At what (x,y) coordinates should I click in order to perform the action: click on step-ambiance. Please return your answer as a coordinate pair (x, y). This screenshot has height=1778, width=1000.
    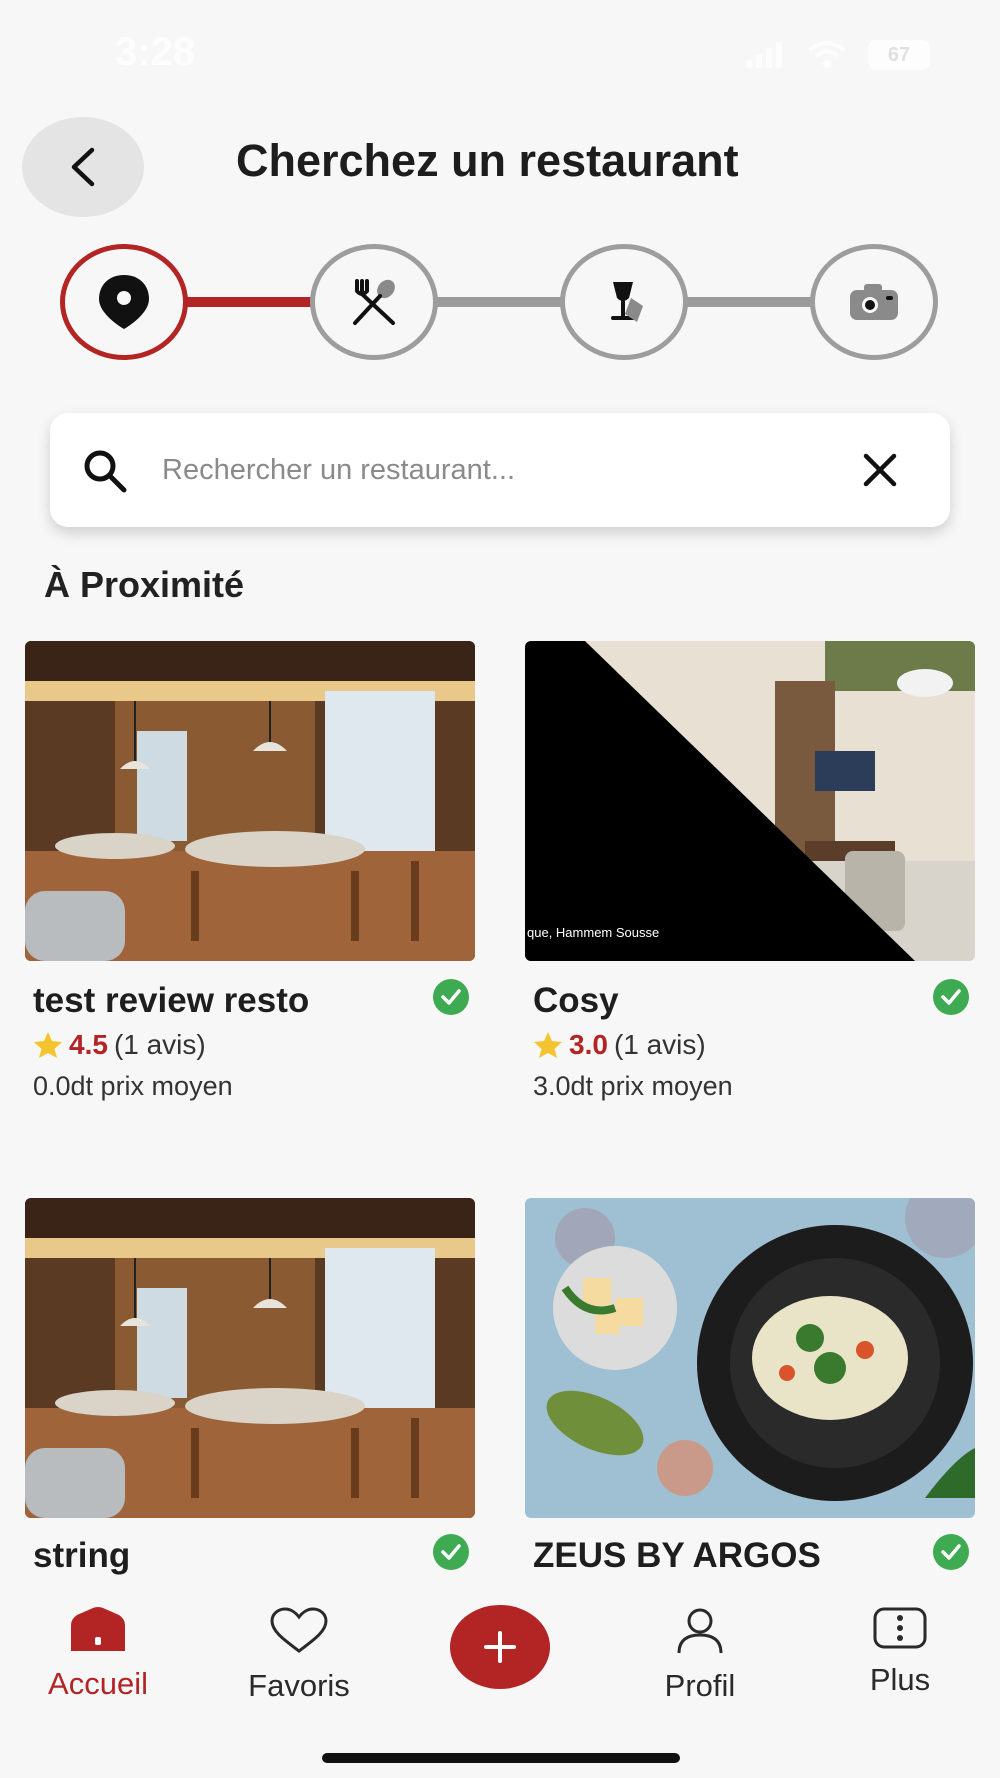
    Looking at the image, I should click on (624, 302).